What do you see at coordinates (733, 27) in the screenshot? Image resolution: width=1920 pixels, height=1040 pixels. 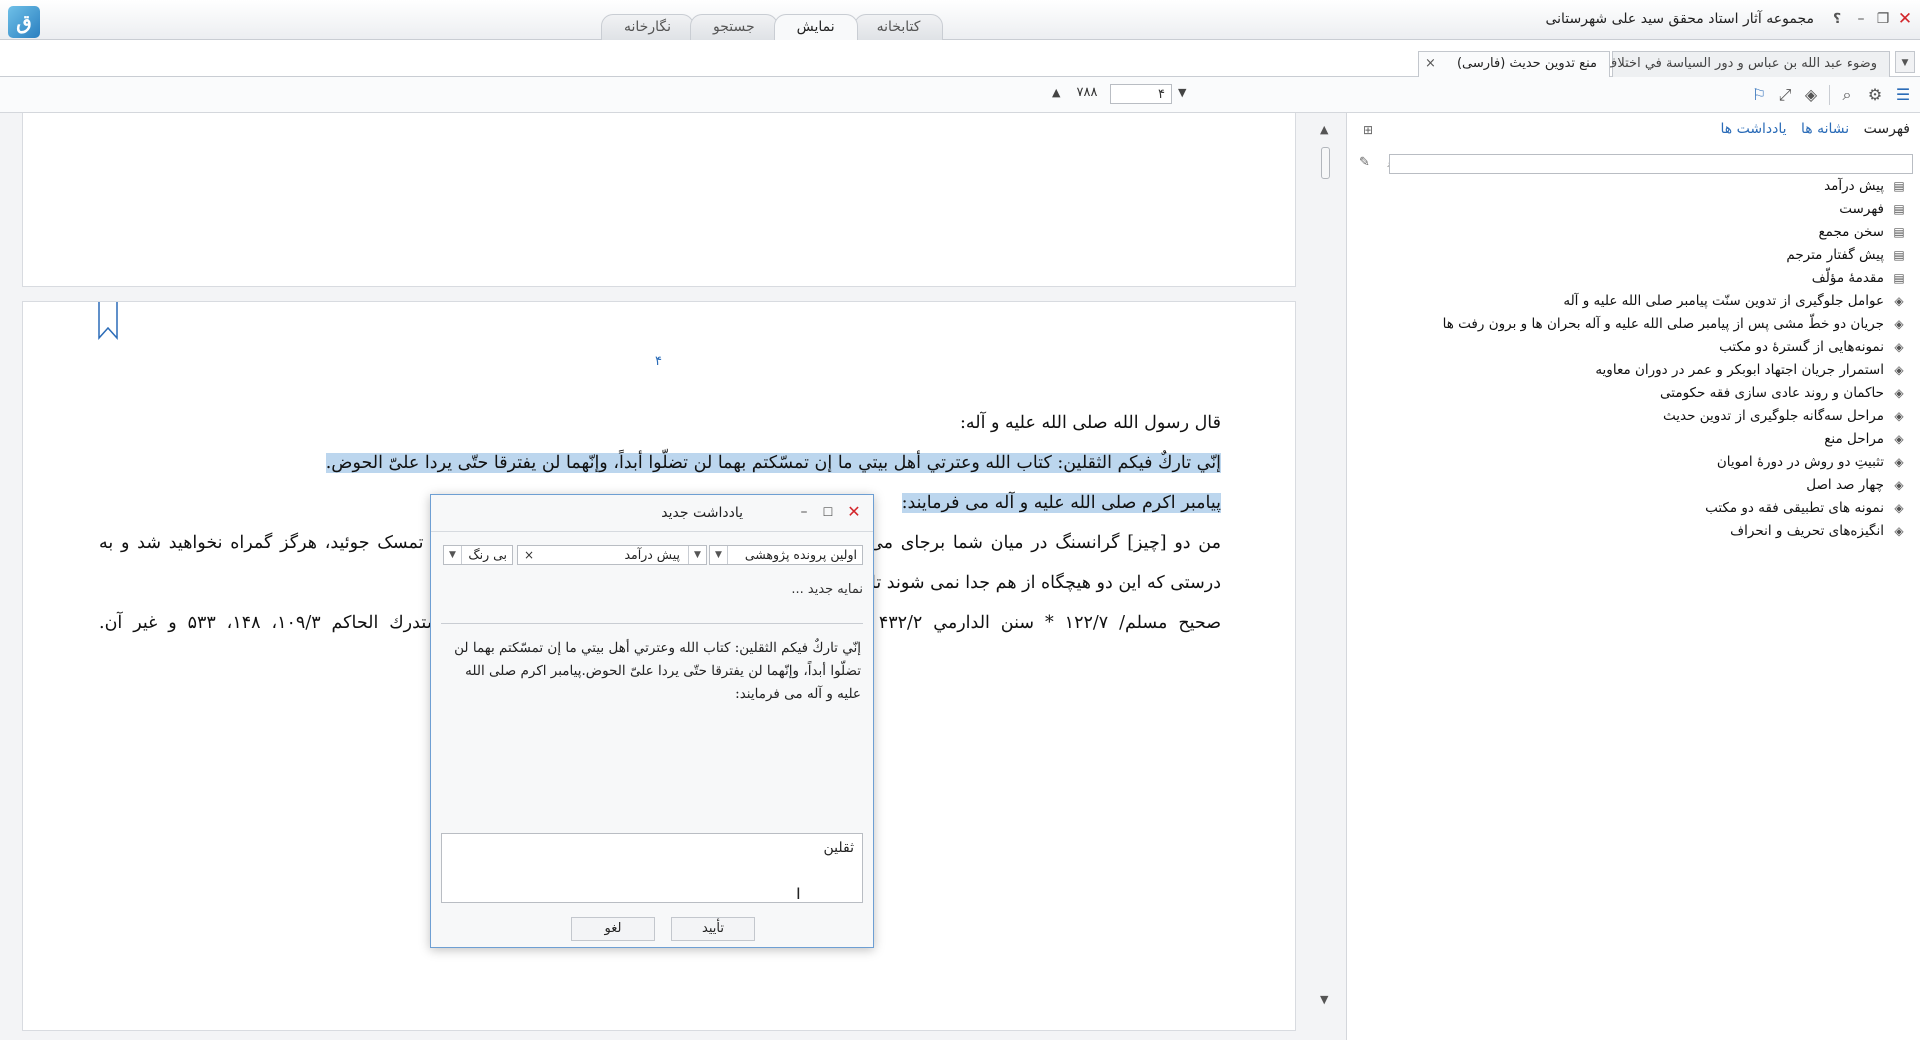 I see `tab-search: جستجو` at bounding box center [733, 27].